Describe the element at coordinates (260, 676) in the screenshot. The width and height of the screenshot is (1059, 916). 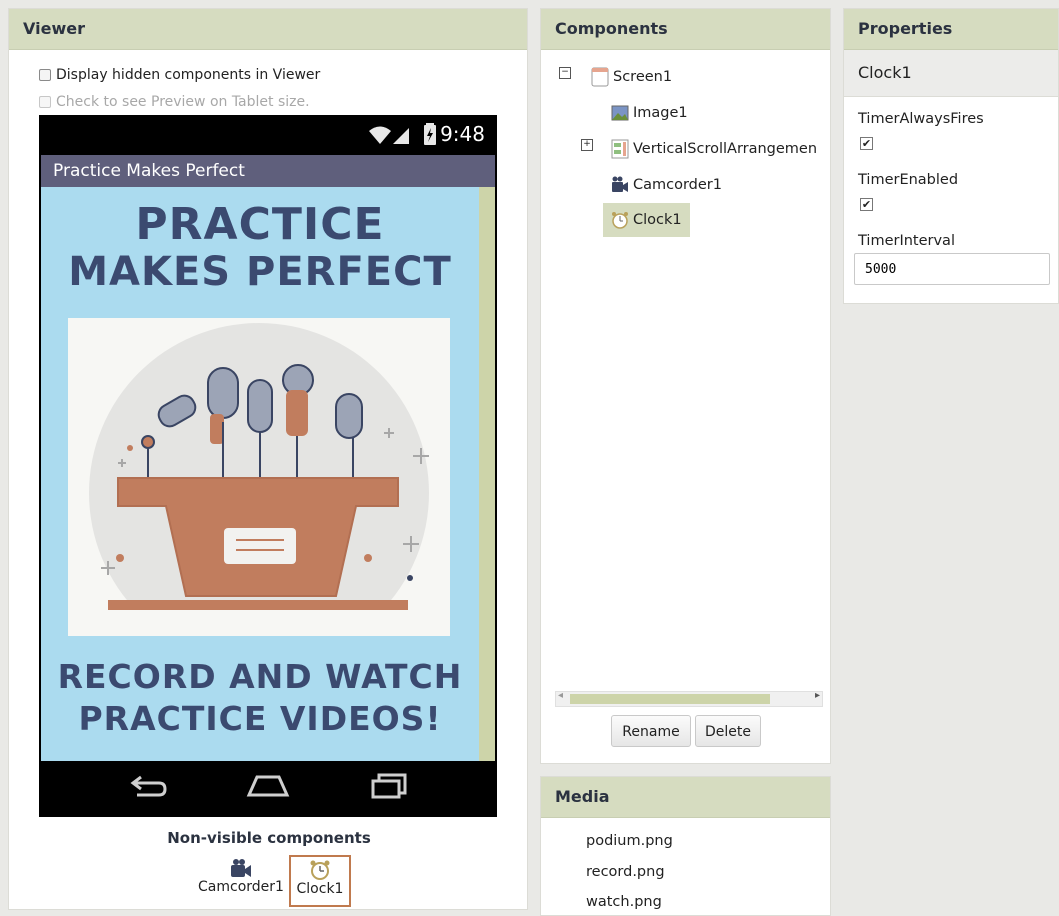
I see `footer-line-1: RECORD AND WATCH` at that location.